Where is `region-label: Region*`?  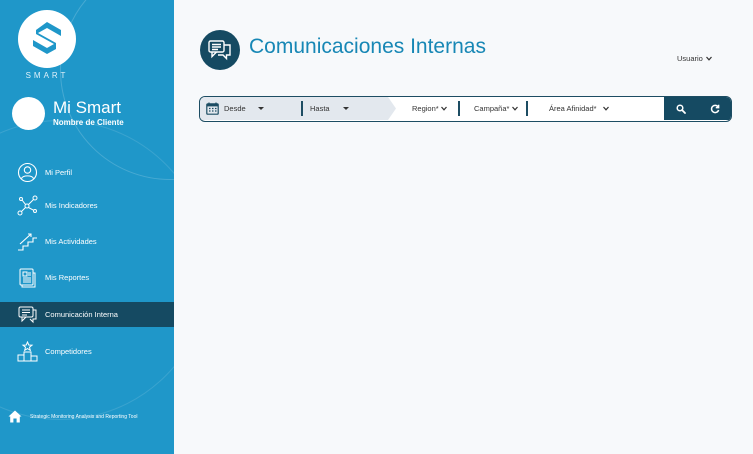
region-label: Region* is located at coordinates (425, 108).